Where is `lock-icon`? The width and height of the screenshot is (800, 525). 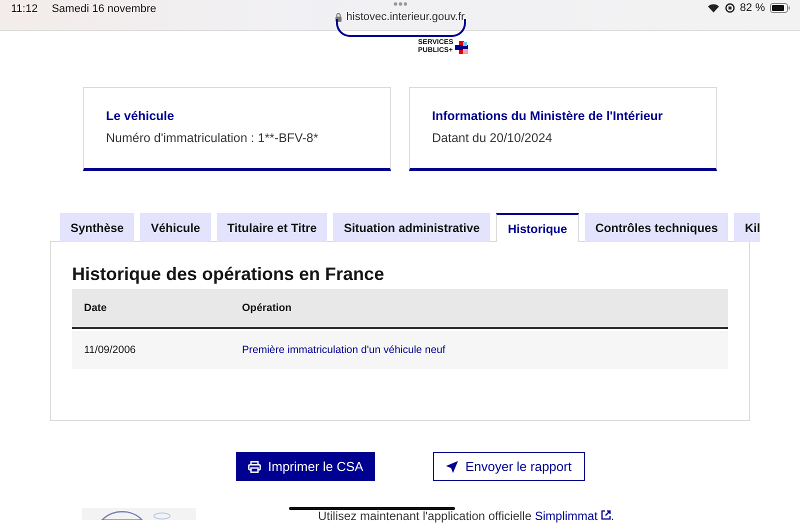
lock-icon is located at coordinates (338, 17).